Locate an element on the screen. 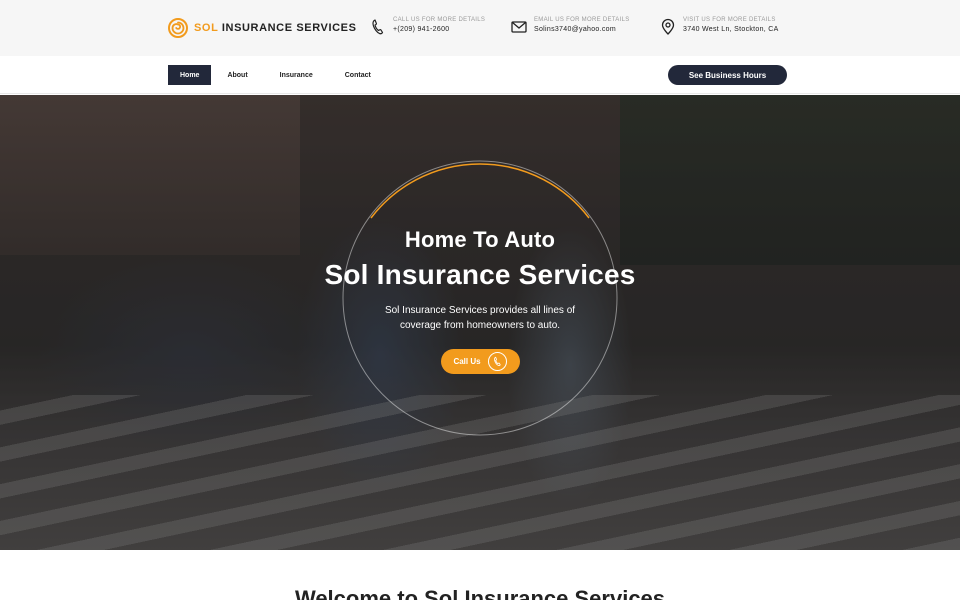  brand-name: SOL INSURANCE SERVICES is located at coordinates (275, 28).